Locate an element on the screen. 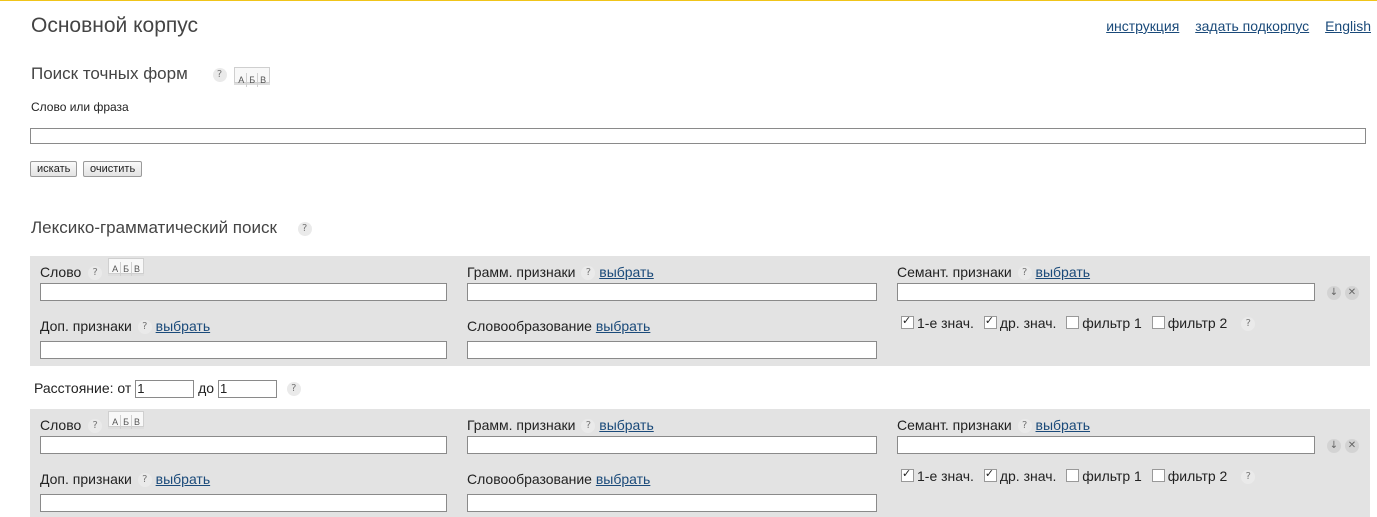 The height and width of the screenshot is (517, 1377). lexgram-title: Лексико-грамматический поиск ? is located at coordinates (171, 228).